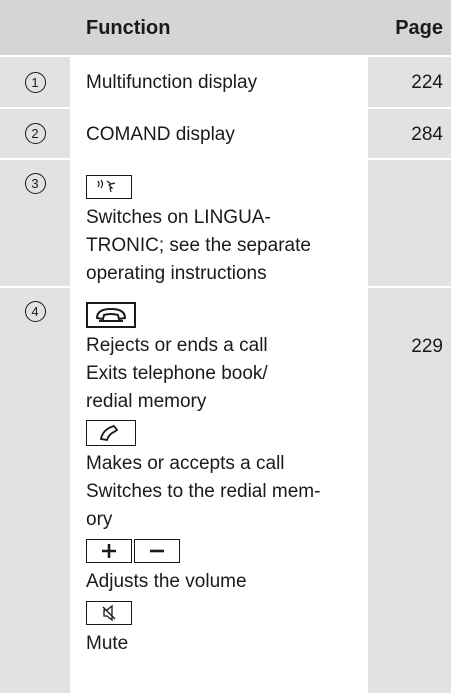 This screenshot has width=451, height=697. I want to click on row-function-line: ory, so click(99, 519).